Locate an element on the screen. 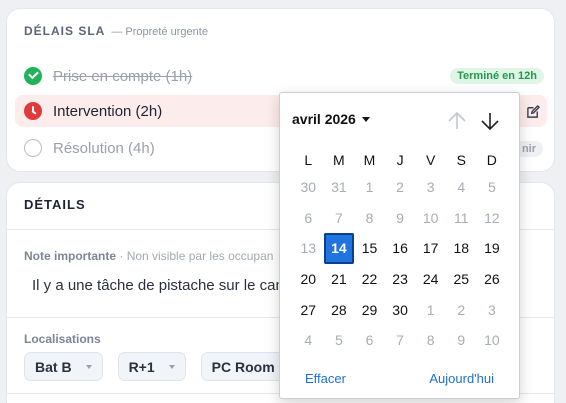 The height and width of the screenshot is (403, 566). arrow-up-icon is located at coordinates (457, 120).